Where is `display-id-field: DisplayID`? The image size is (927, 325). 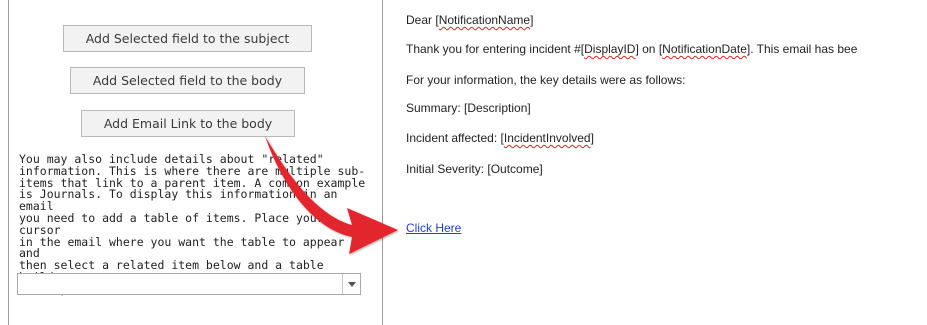 display-id-field: DisplayID is located at coordinates (610, 49).